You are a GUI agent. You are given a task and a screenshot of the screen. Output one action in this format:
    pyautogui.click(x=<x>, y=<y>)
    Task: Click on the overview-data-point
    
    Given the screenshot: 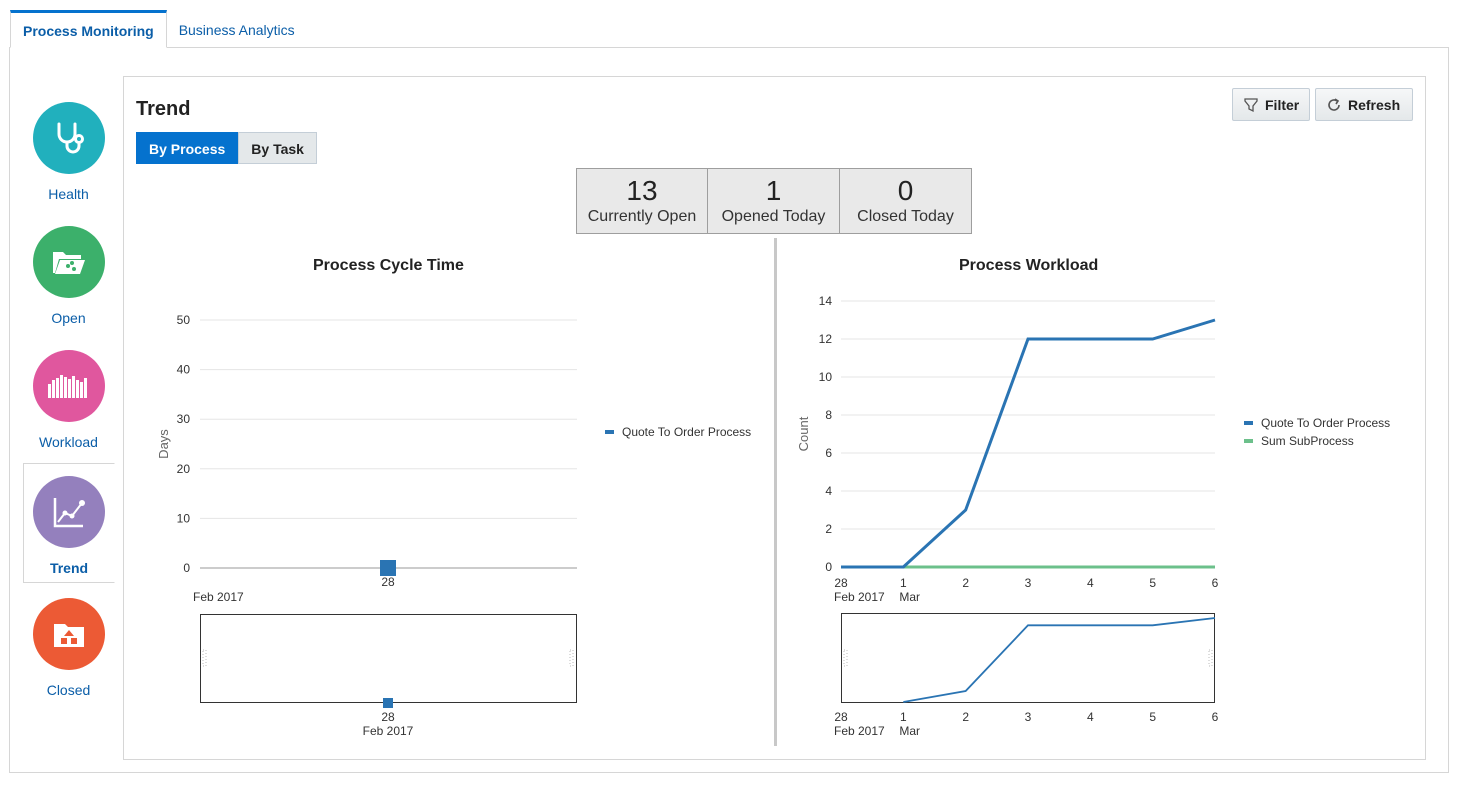 What is the action you would take?
    pyautogui.click(x=388, y=703)
    